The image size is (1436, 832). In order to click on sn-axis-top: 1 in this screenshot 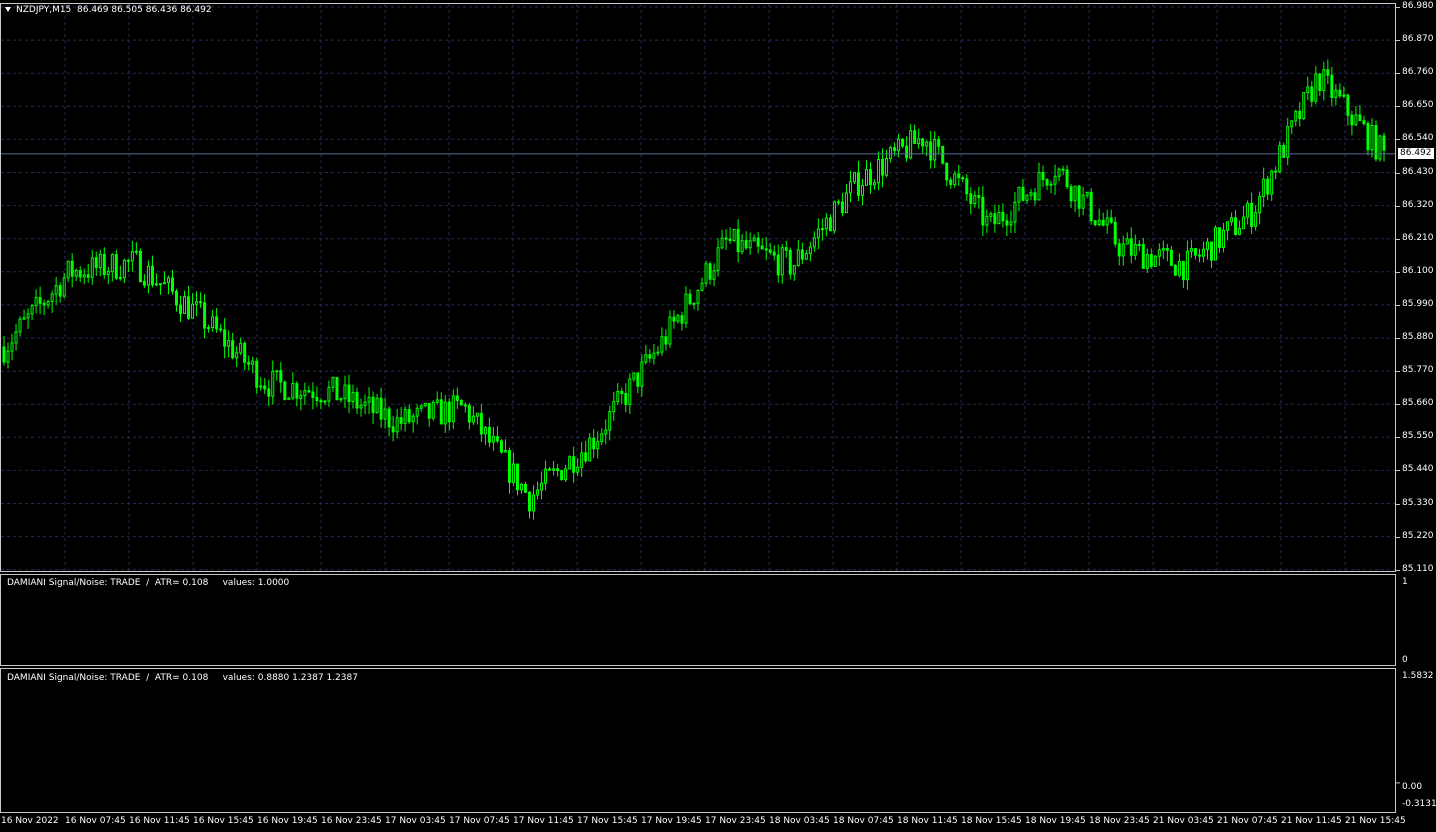, I will do `click(1405, 582)`.